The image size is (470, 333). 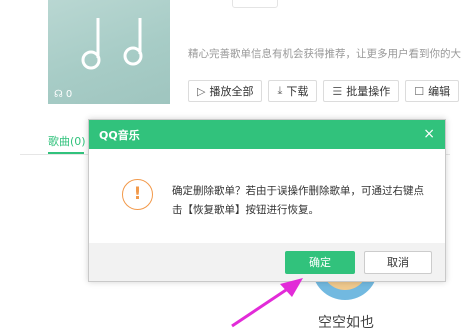 I want to click on play-all-label: 播放全部, so click(x=231, y=91).